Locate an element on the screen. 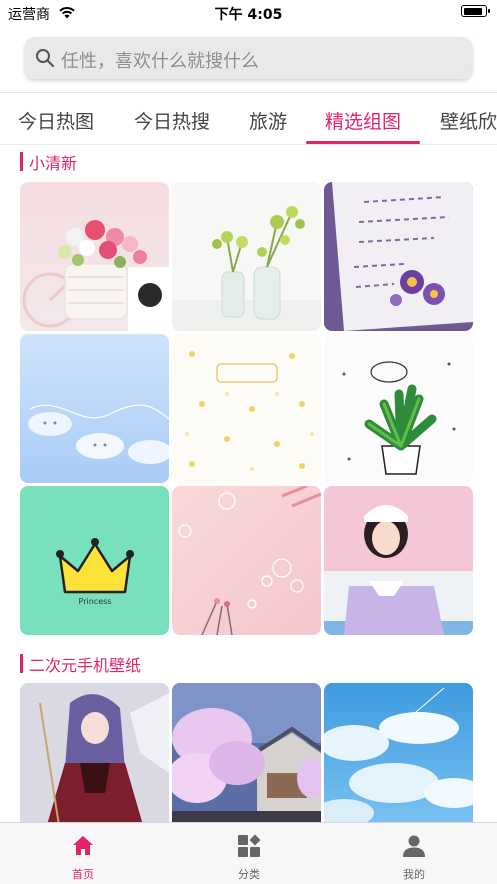  search-bar: 任性，喜欢什么就搜什么 is located at coordinates (248, 58).